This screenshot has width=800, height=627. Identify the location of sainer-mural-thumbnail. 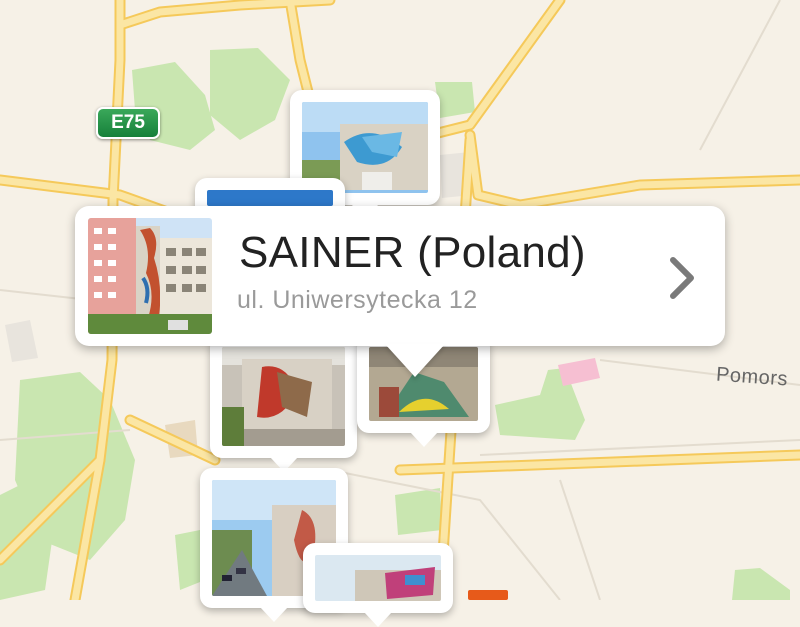
(150, 276).